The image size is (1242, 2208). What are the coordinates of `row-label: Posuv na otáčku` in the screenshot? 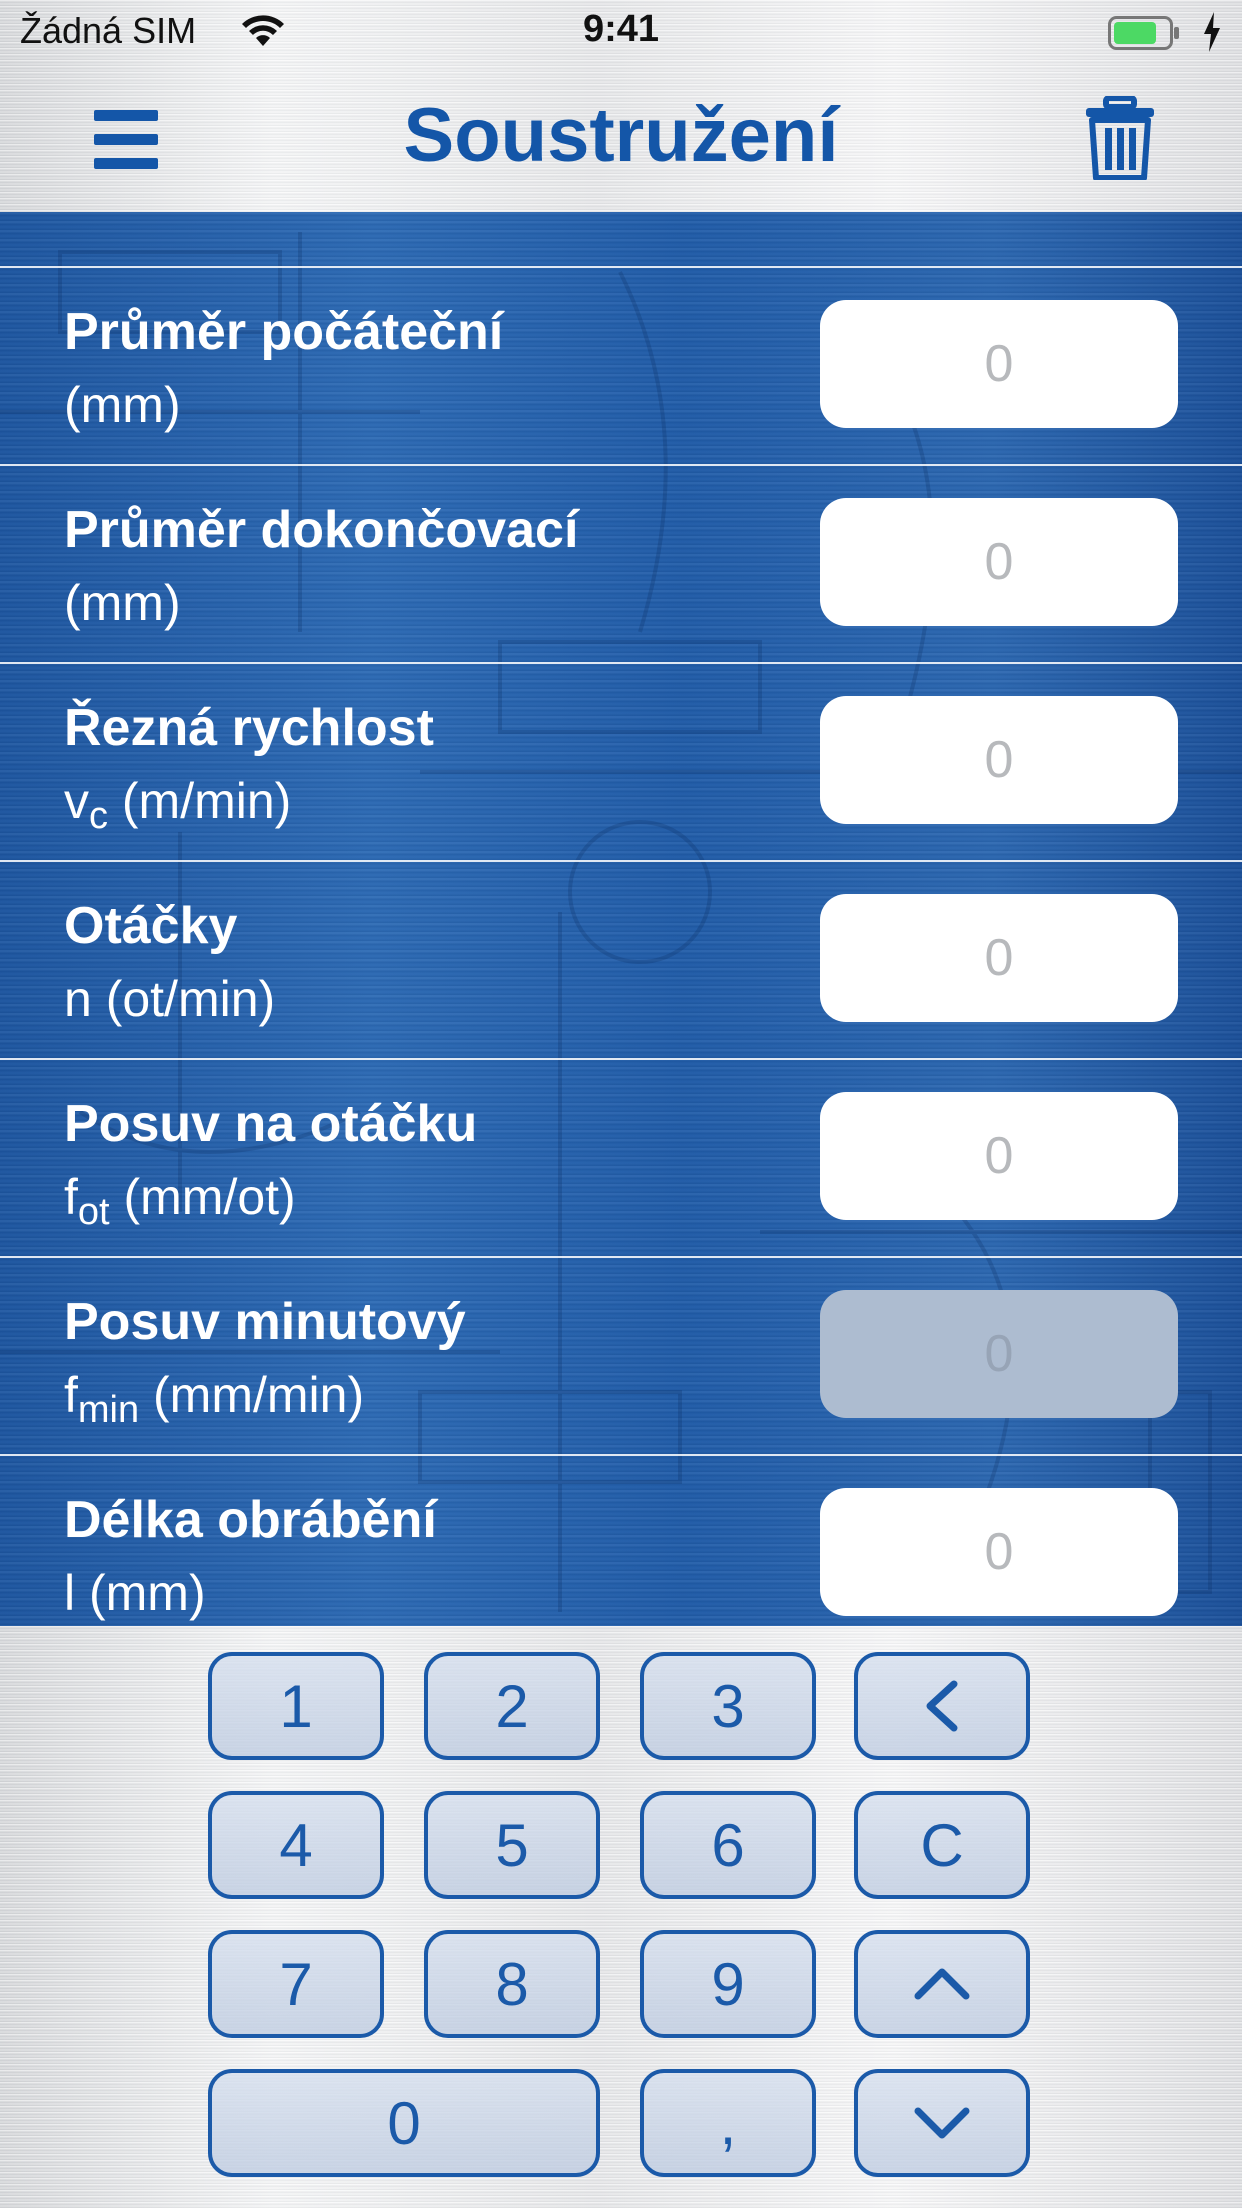 It's located at (271, 1124).